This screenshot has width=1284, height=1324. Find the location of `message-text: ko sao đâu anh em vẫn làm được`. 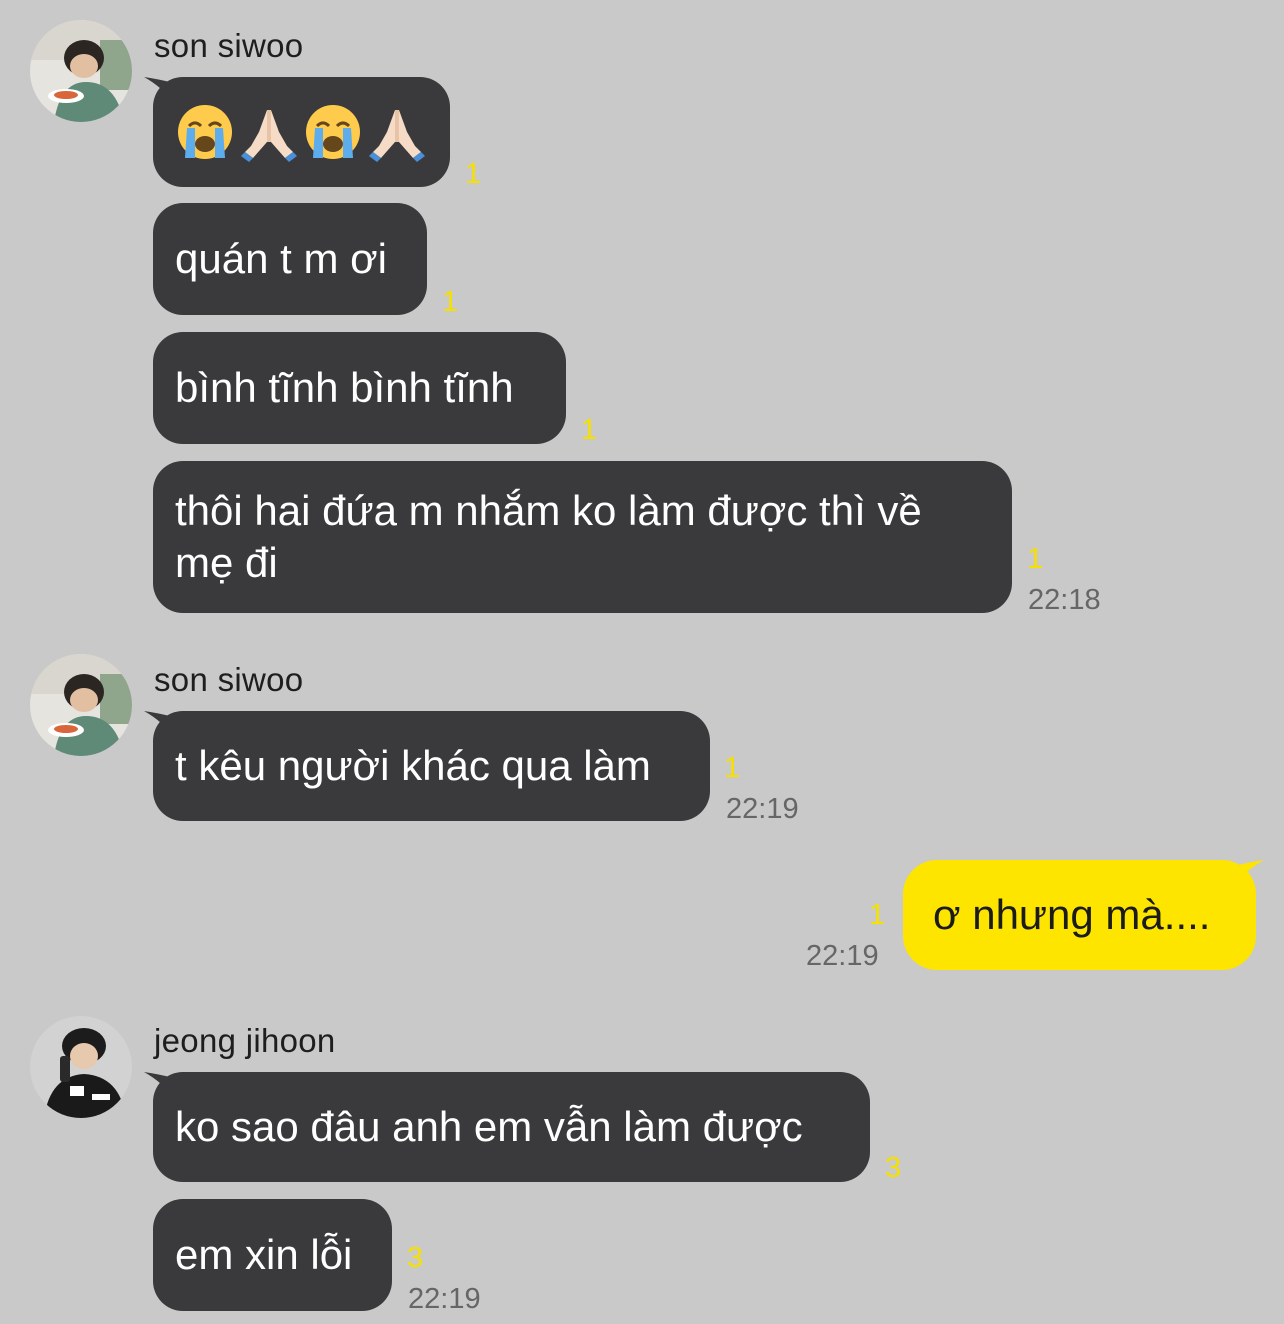

message-text: ko sao đâu anh em vẫn làm được is located at coordinates (489, 1126).